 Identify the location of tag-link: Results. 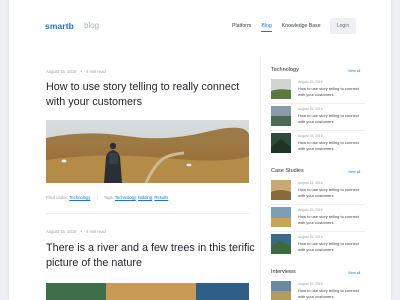
(161, 197).